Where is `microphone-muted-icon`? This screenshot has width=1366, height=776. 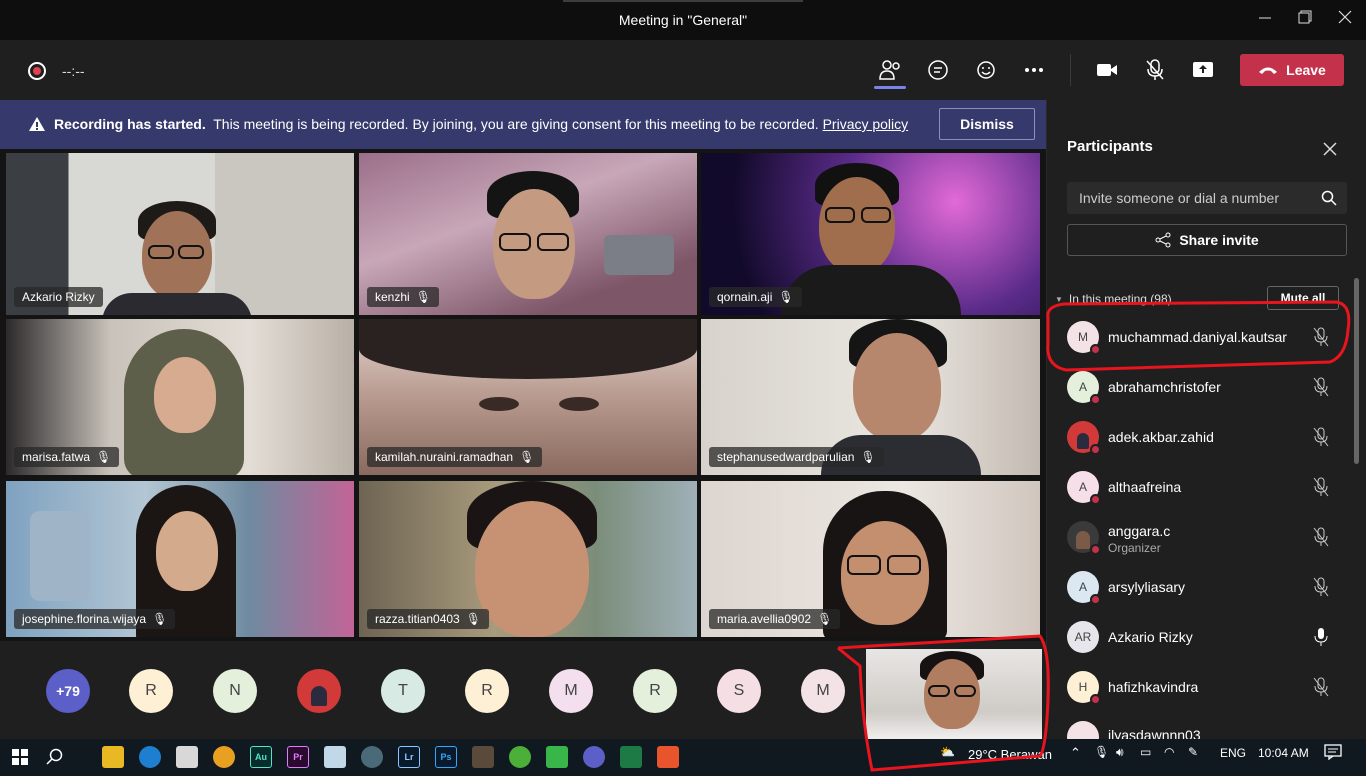 microphone-muted-icon is located at coordinates (1155, 70).